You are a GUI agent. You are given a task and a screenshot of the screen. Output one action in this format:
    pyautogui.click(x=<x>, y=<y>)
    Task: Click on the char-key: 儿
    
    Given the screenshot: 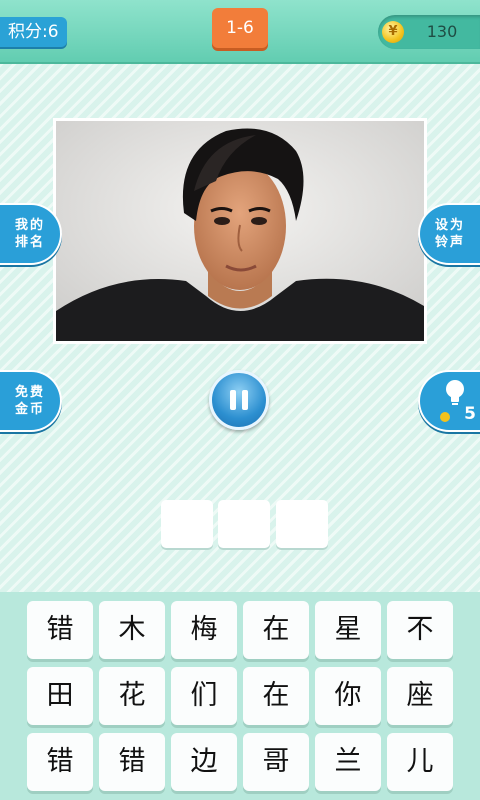 What is the action you would take?
    pyautogui.click(x=420, y=762)
    